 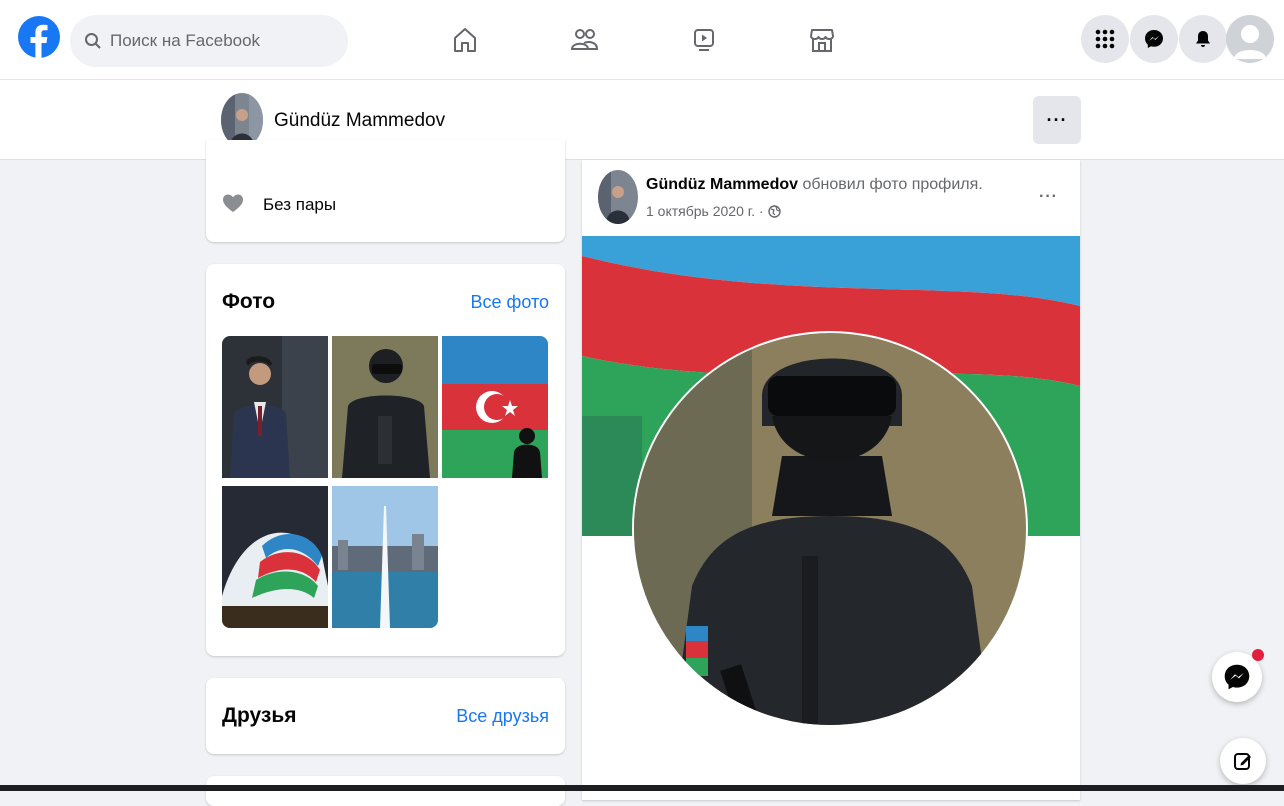 I want to click on messenger-chat-button, so click(x=1238, y=675).